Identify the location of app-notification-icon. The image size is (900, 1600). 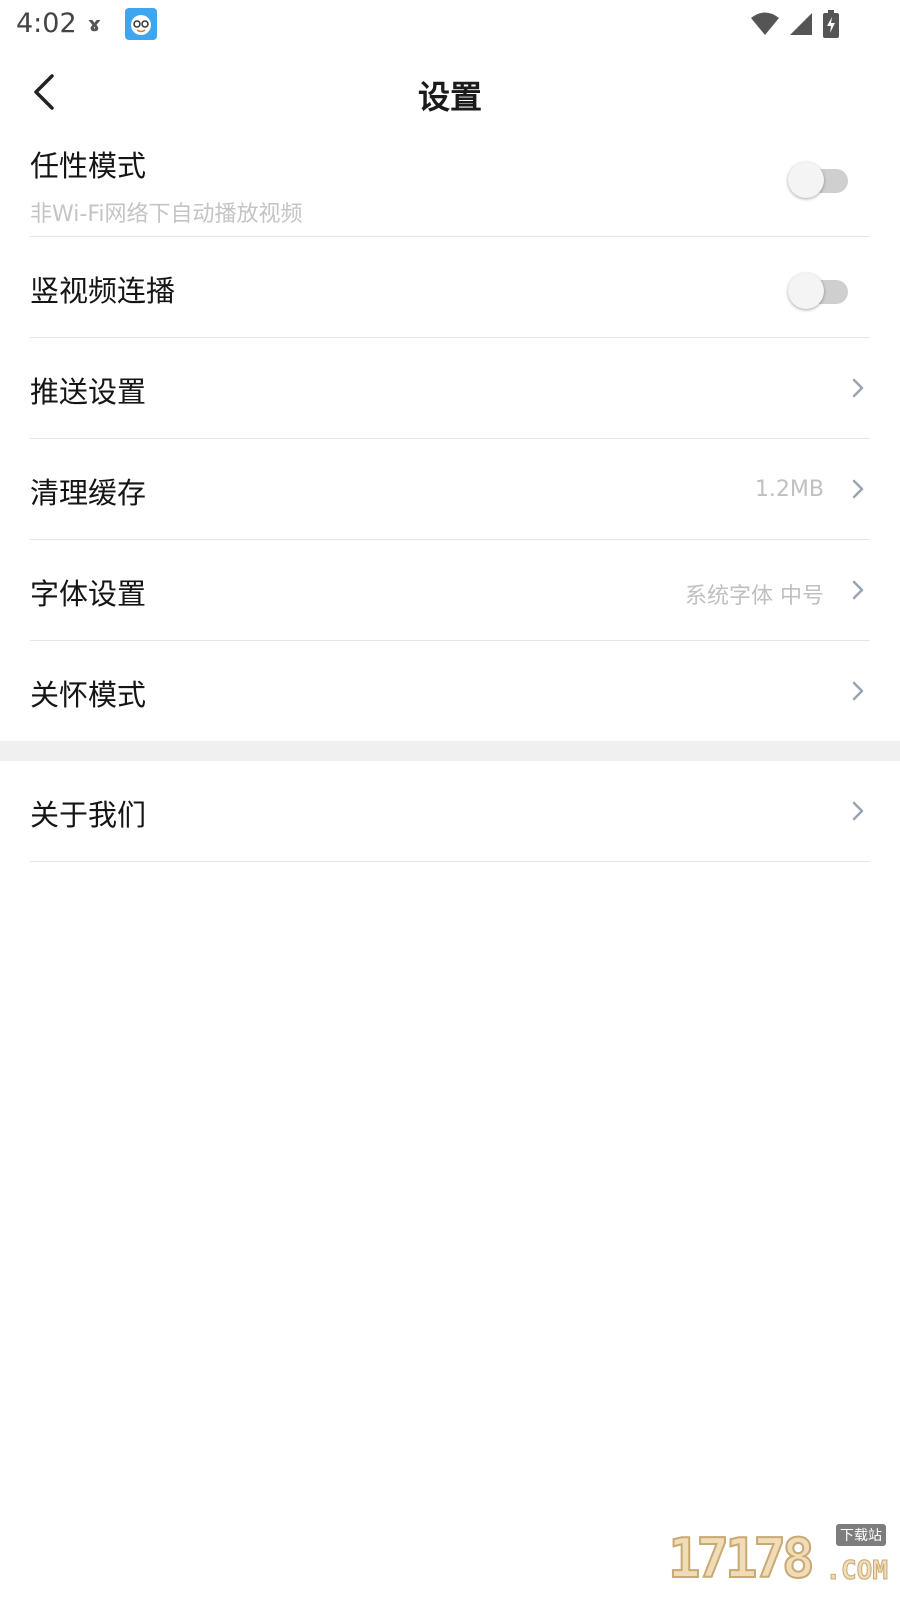
(141, 24).